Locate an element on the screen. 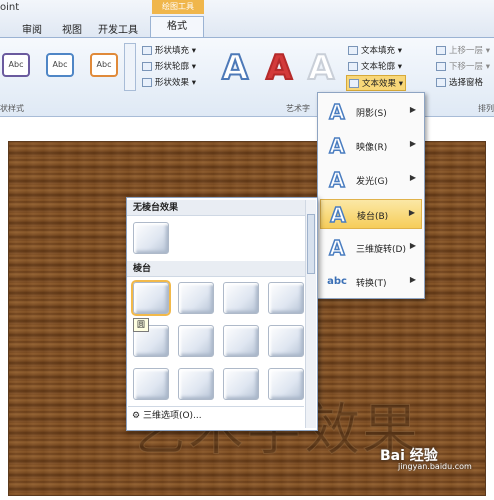 This screenshot has height=500, width=494. glow-icon: A is located at coordinates (337, 180).